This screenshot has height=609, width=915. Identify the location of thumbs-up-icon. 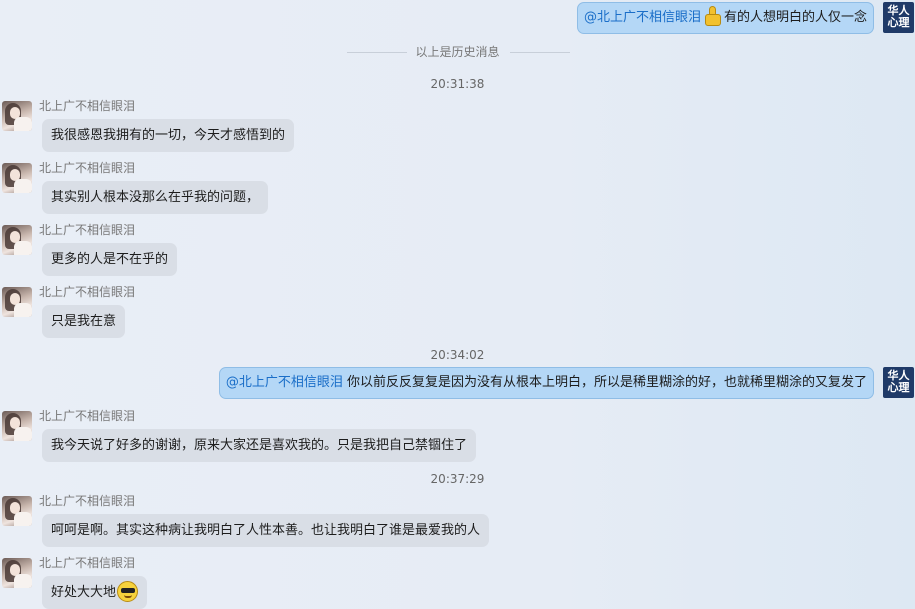
(713, 16).